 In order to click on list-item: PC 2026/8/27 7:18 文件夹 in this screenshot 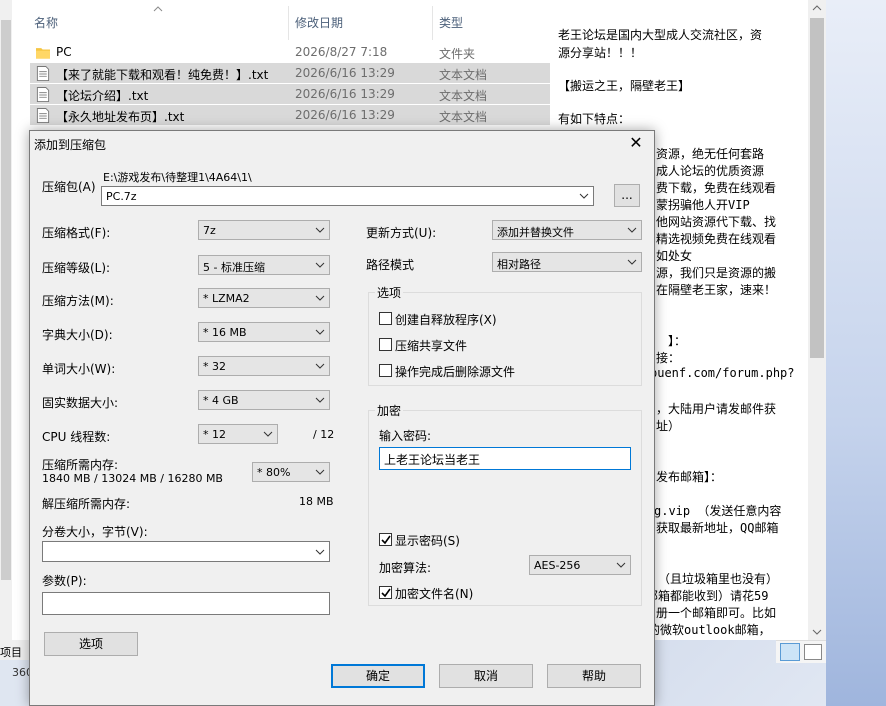, I will do `click(290, 52)`.